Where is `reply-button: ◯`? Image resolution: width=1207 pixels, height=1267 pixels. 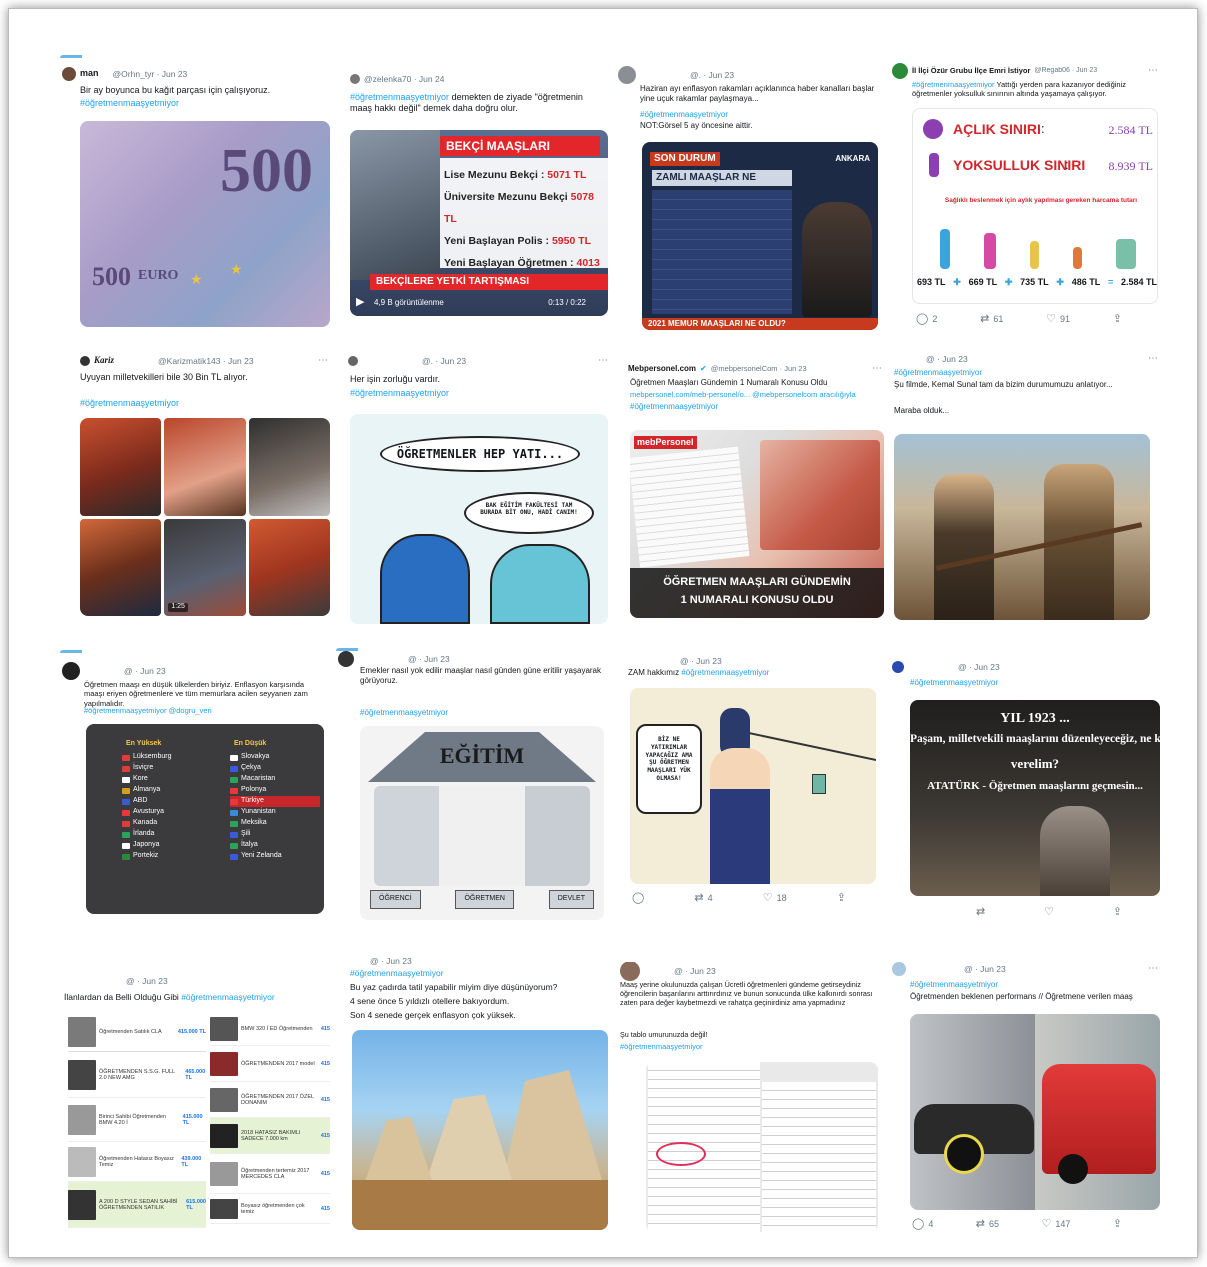
reply-button: ◯ is located at coordinates (638, 899).